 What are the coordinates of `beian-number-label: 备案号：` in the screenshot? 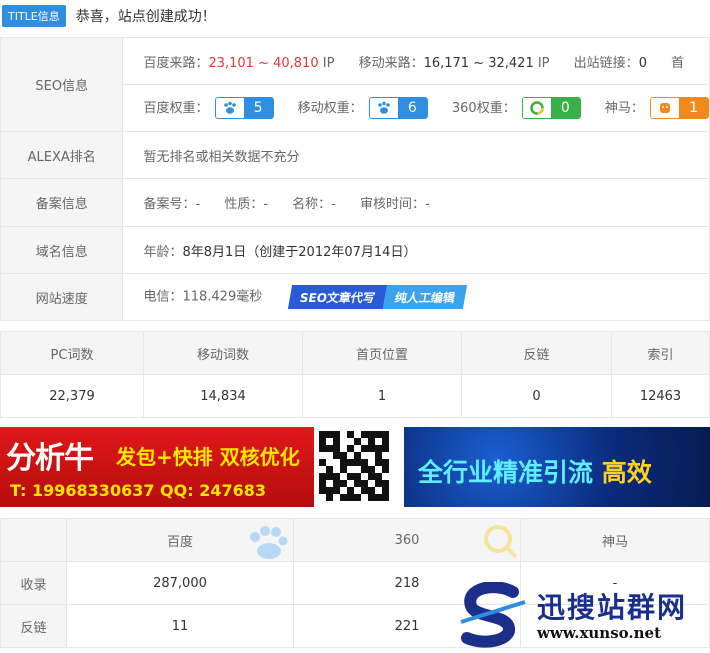 It's located at (169, 204).